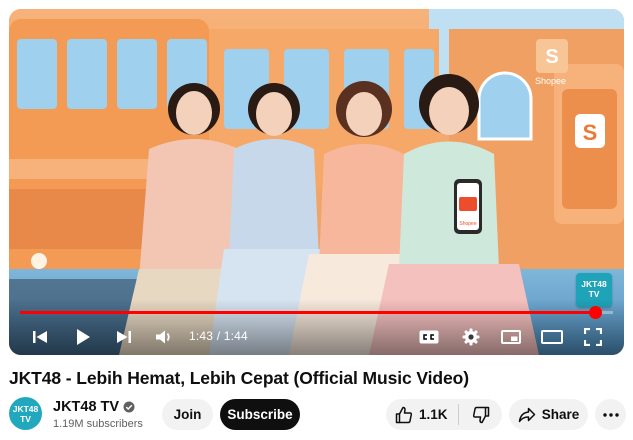 Image resolution: width=633 pixels, height=440 pixels. I want to click on dislike-button, so click(480, 414).